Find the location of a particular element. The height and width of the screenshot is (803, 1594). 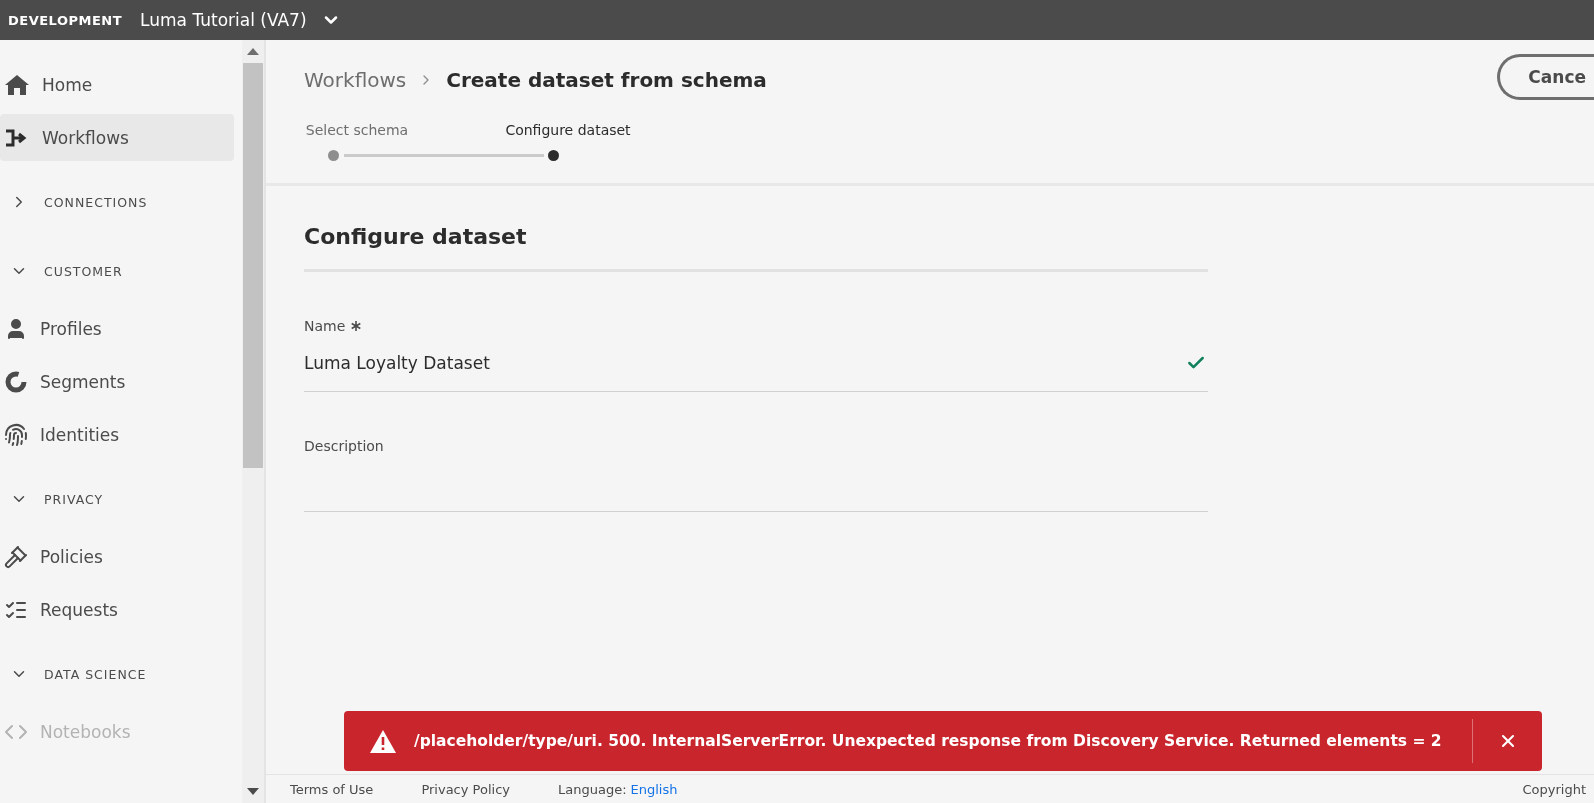

home-icon is located at coordinates (17, 84).